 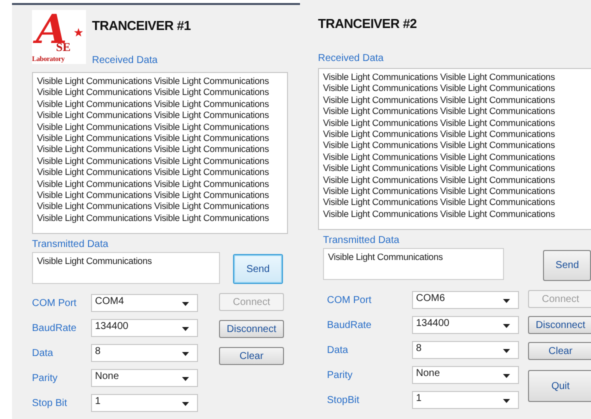 I want to click on dropdown: COM4, so click(x=144, y=303).